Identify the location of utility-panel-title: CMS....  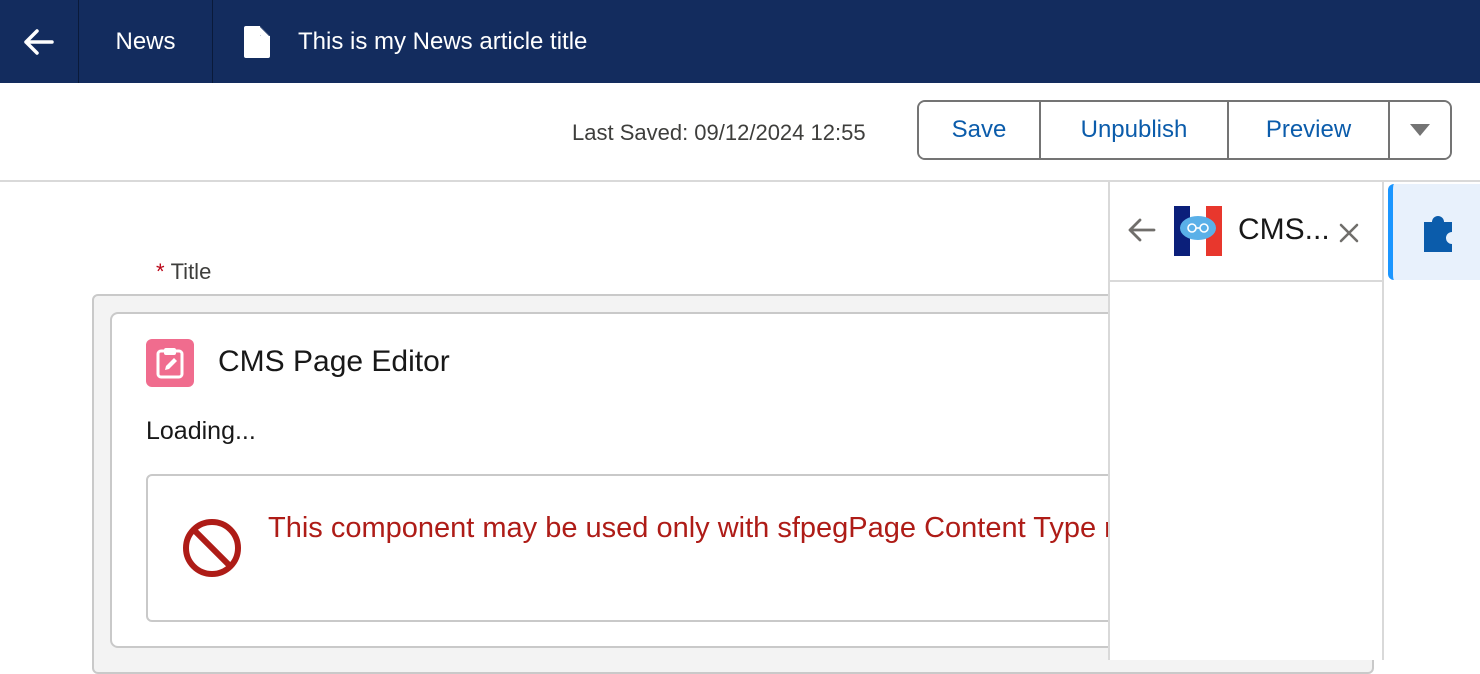
(1284, 229).